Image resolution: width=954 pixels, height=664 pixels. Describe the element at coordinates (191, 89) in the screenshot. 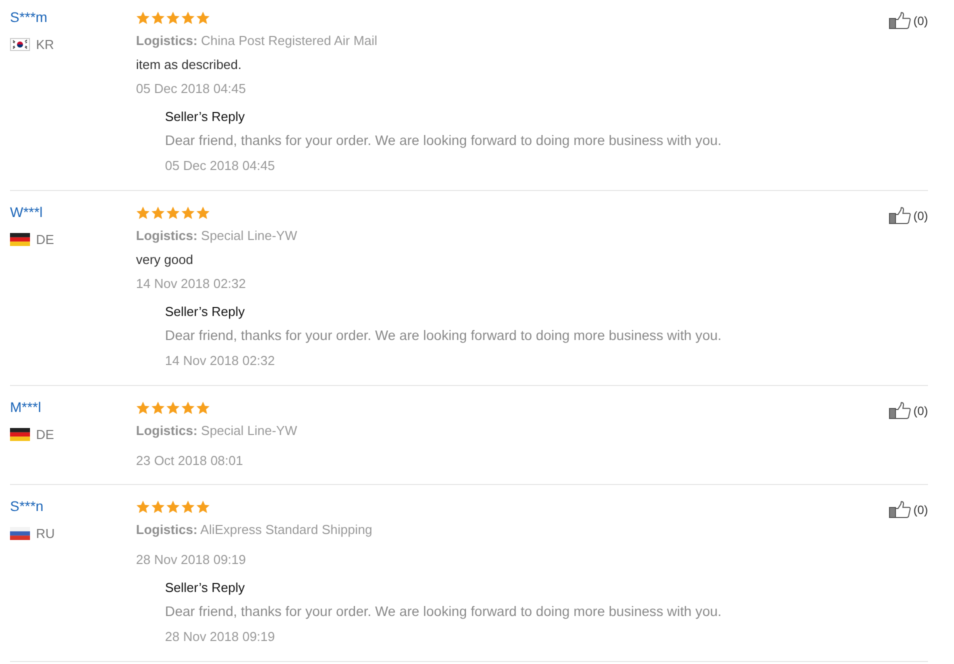

I see `review-date: 05 Dec 2018 04:45` at that location.